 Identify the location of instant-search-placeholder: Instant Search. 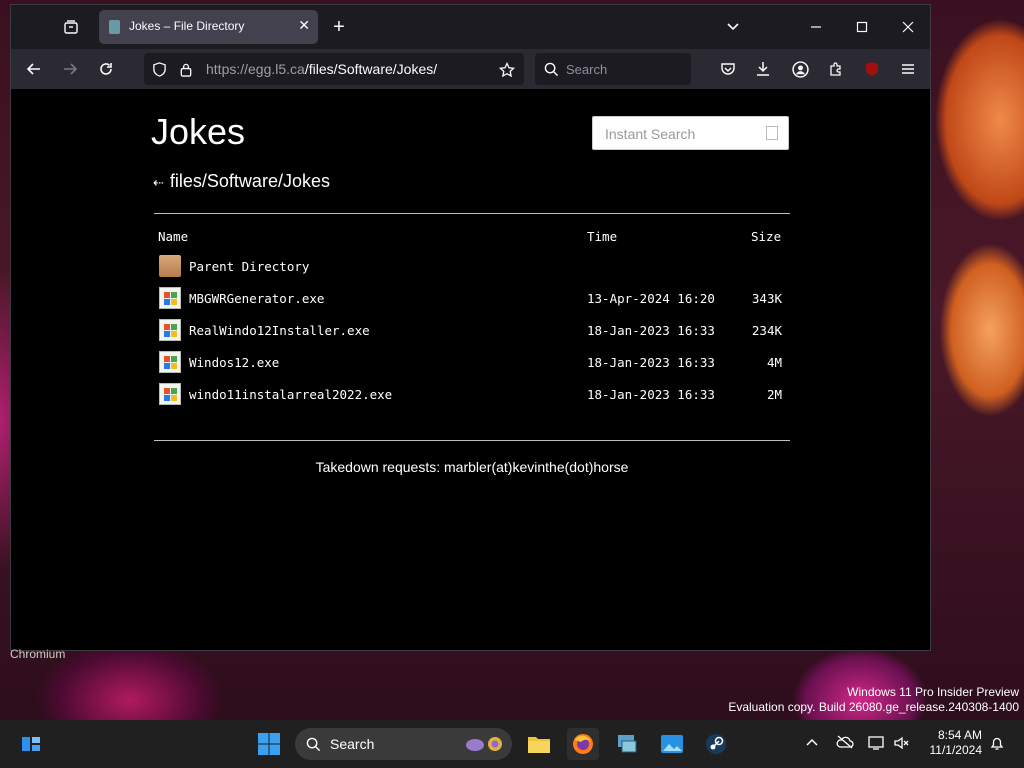
(650, 134).